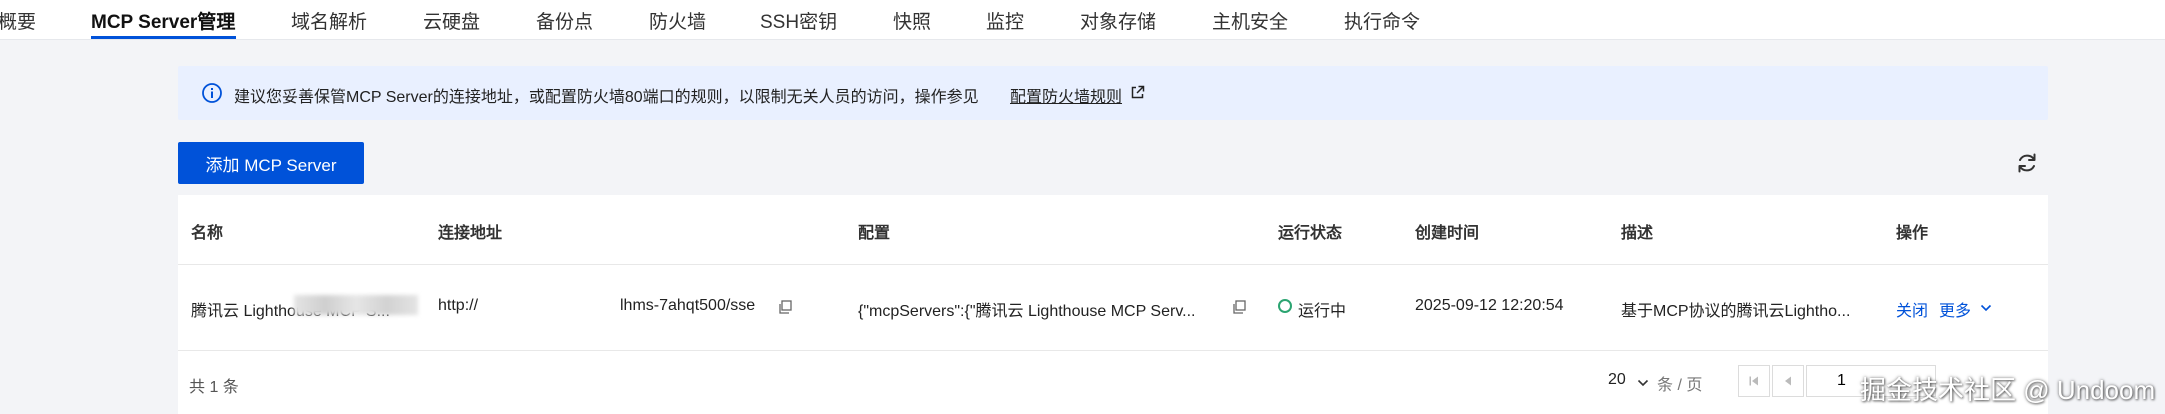  Describe the element at coordinates (451, 20) in the screenshot. I see `tab-cloud-disk: 云硬盘` at that location.